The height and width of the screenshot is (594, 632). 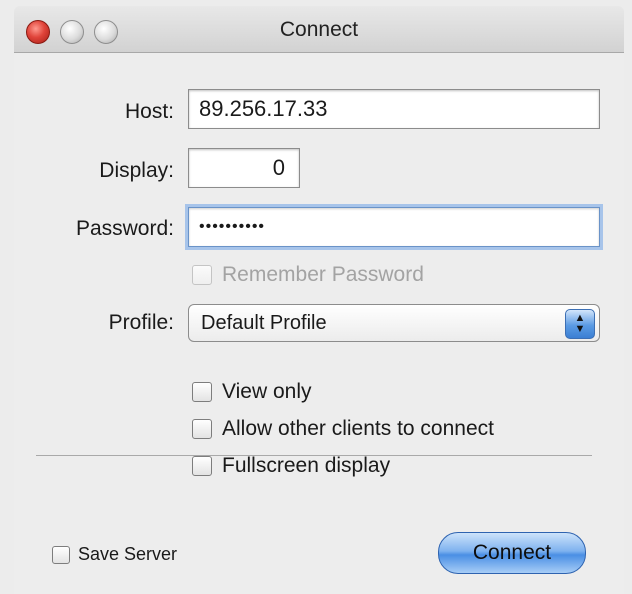 What do you see at coordinates (202, 466) in the screenshot?
I see `fullscreen-display-checkbox` at bounding box center [202, 466].